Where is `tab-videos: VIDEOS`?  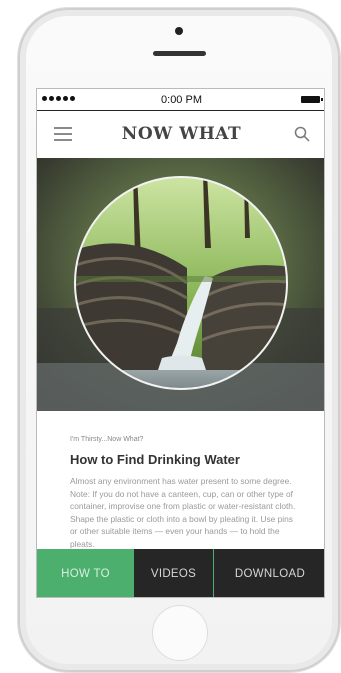
tab-videos: VIDEOS is located at coordinates (174, 573).